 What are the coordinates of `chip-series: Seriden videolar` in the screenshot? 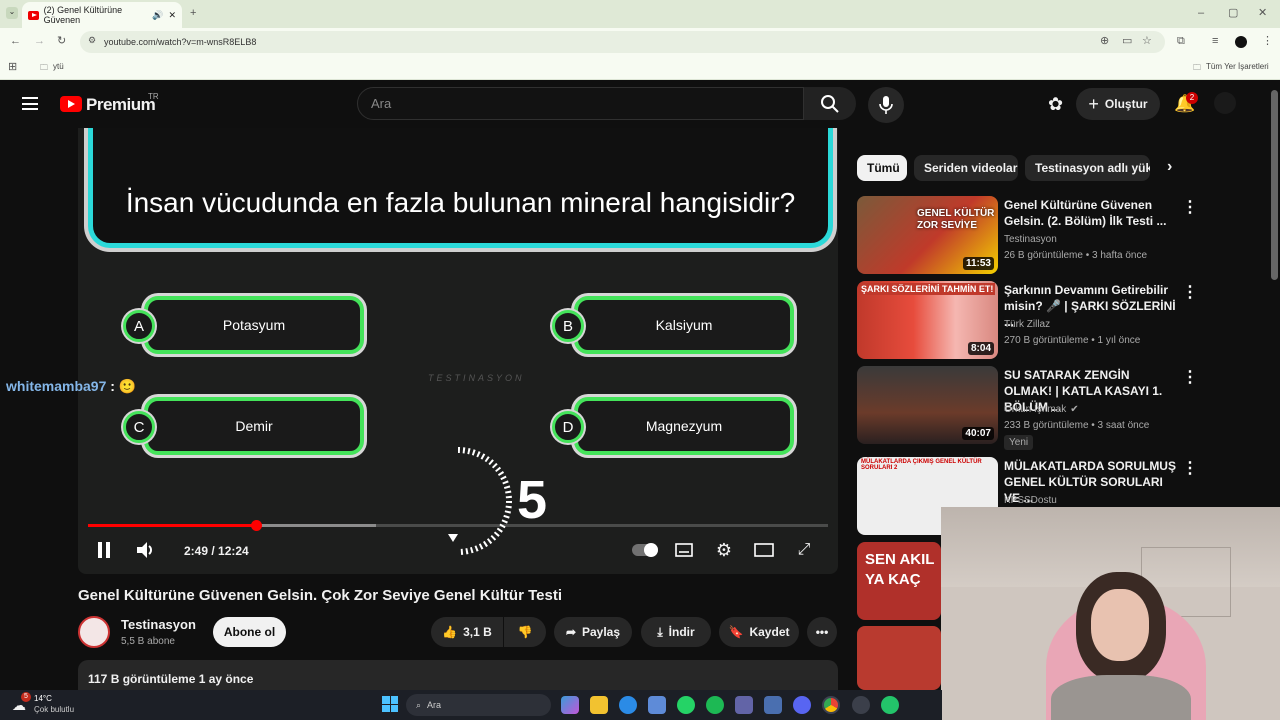 It's located at (966, 168).